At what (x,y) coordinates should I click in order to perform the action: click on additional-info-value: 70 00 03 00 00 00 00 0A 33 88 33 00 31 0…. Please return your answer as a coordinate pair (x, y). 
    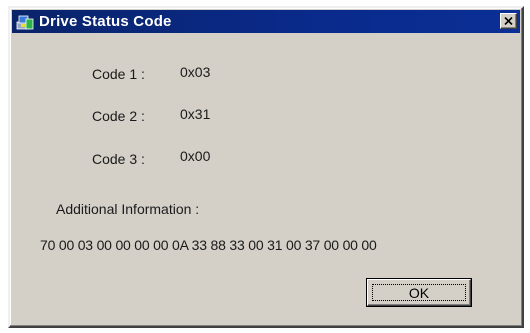
    Looking at the image, I should click on (208, 245).